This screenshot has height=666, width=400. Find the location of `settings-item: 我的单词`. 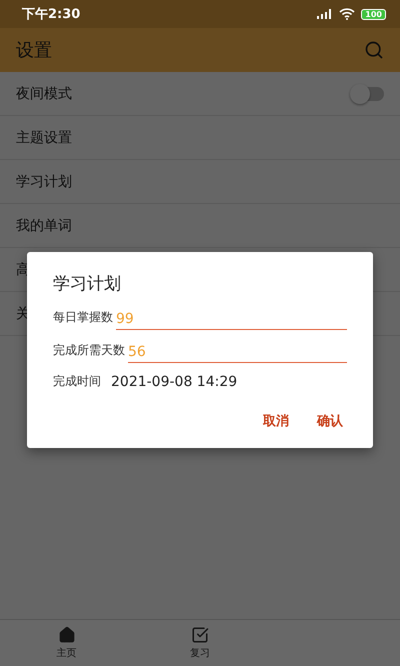

settings-item: 我的单词 is located at coordinates (200, 226).